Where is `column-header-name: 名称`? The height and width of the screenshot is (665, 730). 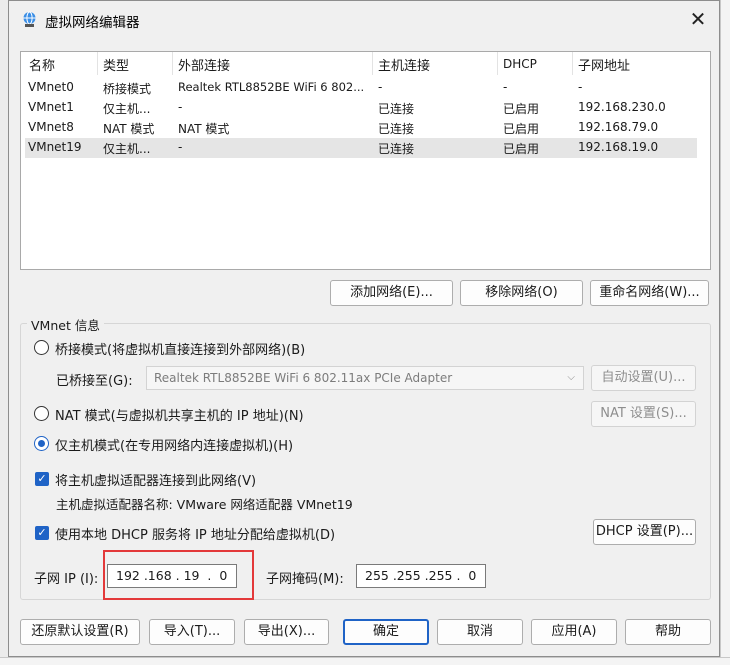 column-header-name: 名称 is located at coordinates (42, 64).